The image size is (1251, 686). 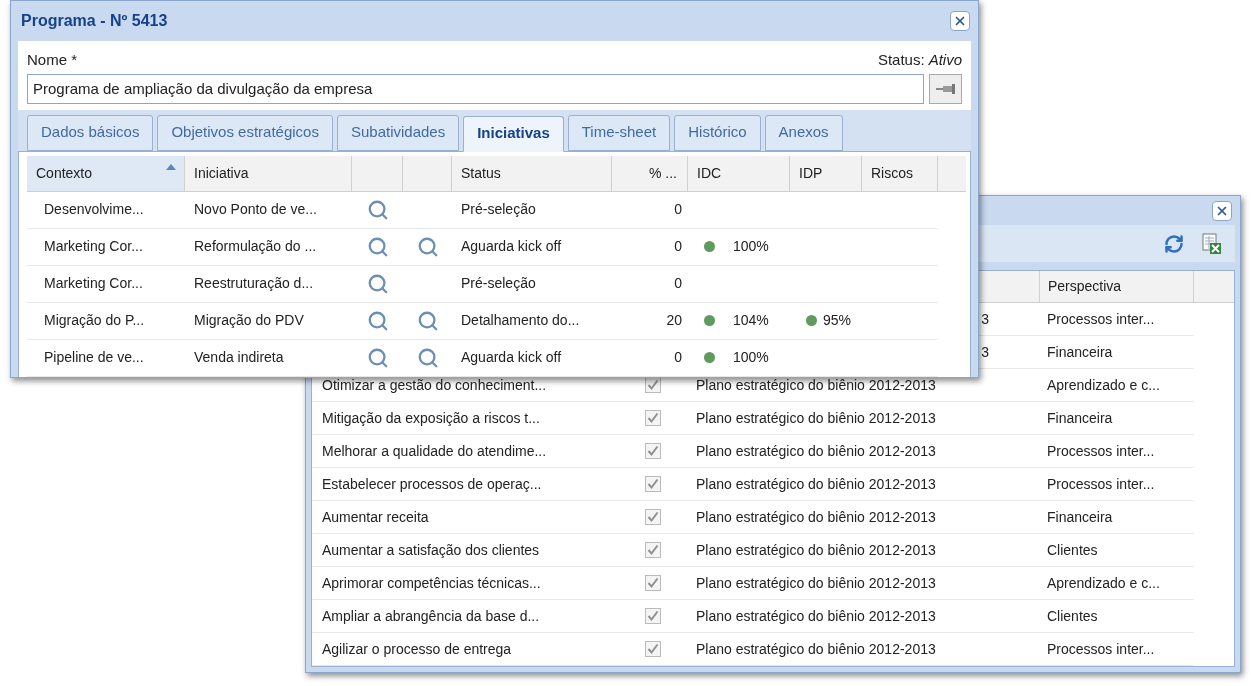 I want to click on table-cell: Agilizar o processo de entrega, so click(x=417, y=648).